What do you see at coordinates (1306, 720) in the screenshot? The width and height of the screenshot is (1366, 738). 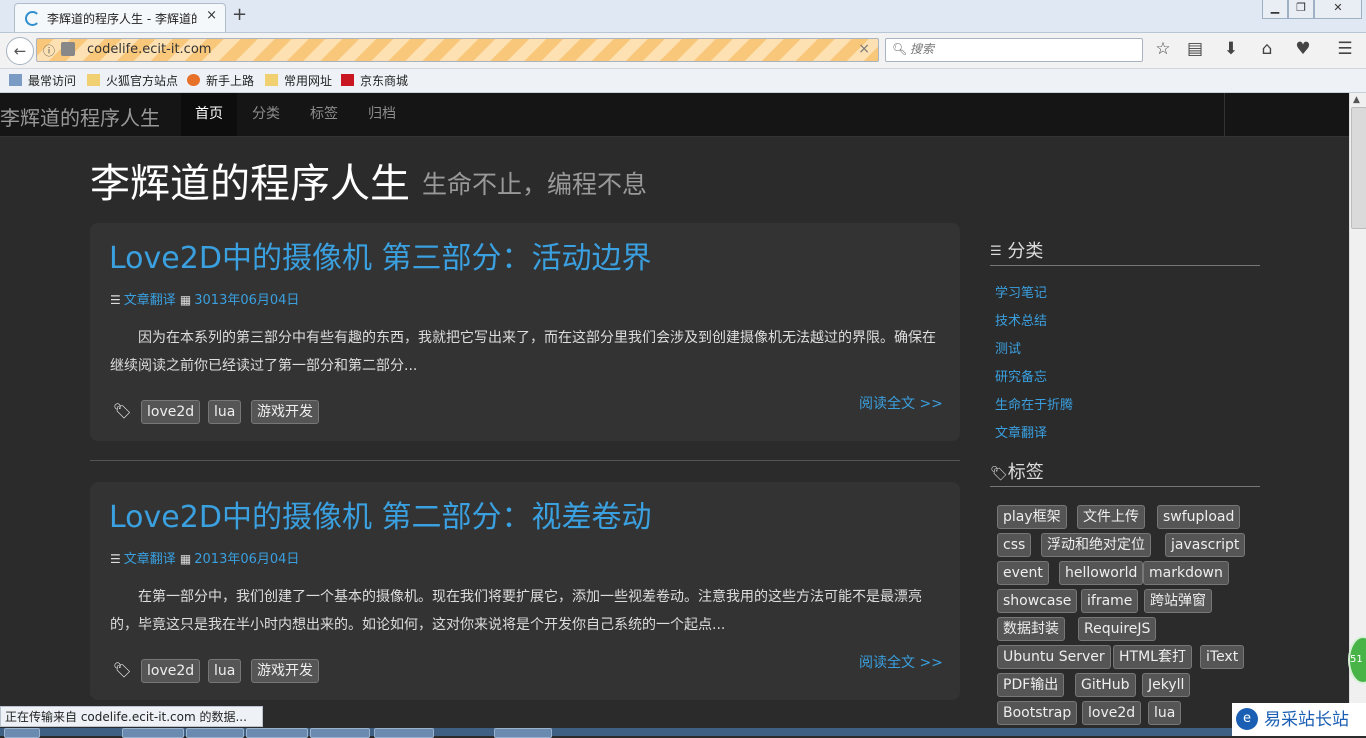 I see `watermark-text: 易采站长站` at bounding box center [1306, 720].